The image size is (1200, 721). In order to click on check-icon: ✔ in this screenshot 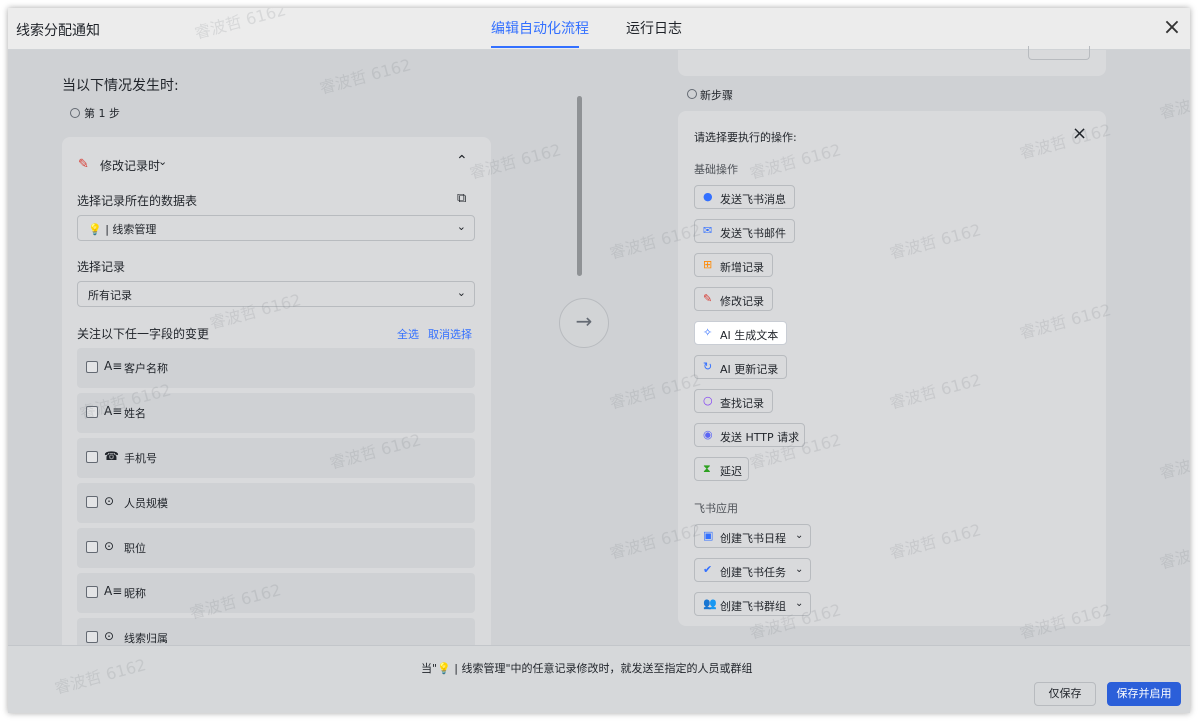, I will do `click(708, 569)`.